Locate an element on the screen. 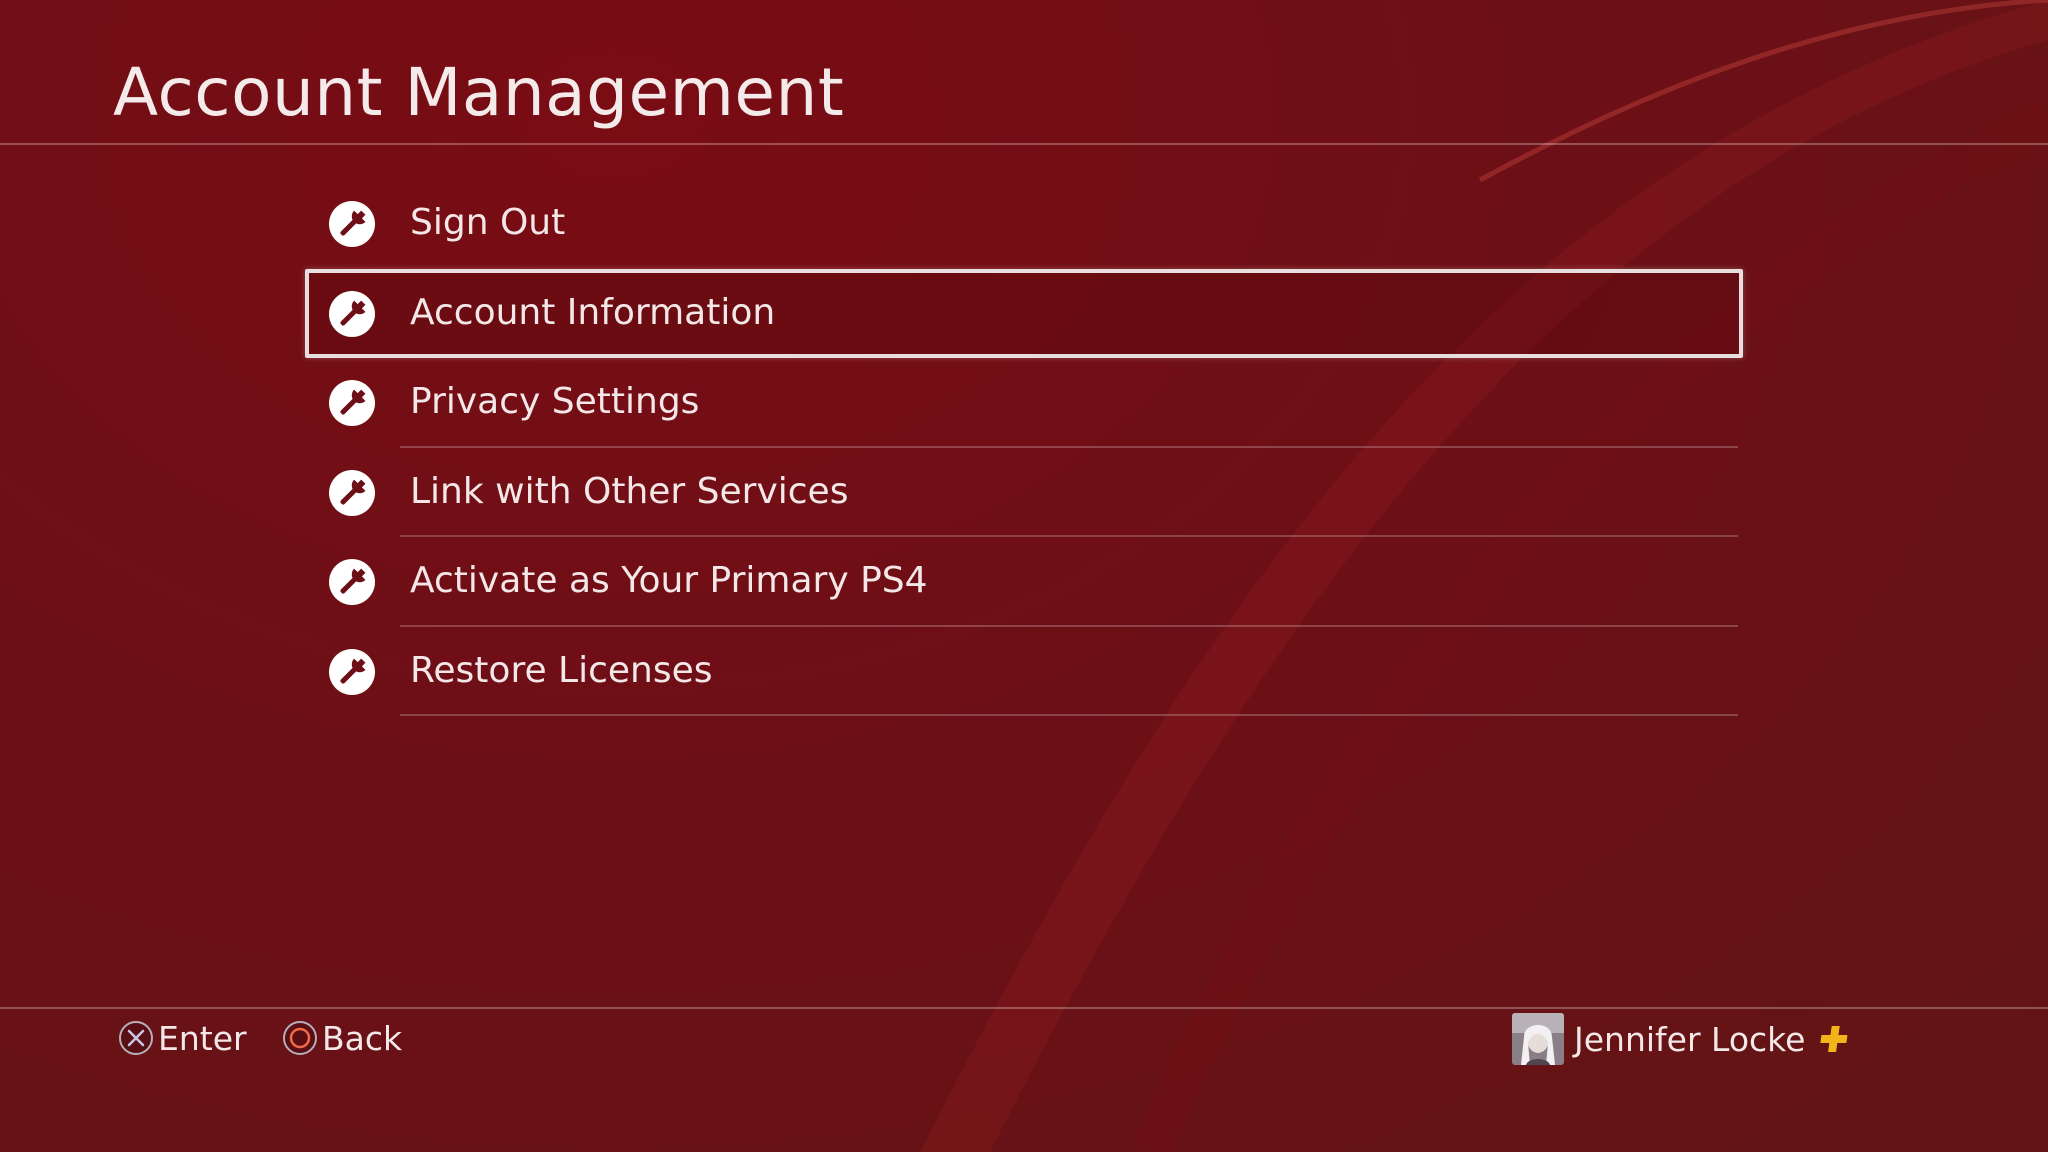 Image resolution: width=2048 pixels, height=1152 pixels. menu-item-label: Activate as Your Primary PS4 is located at coordinates (669, 580).